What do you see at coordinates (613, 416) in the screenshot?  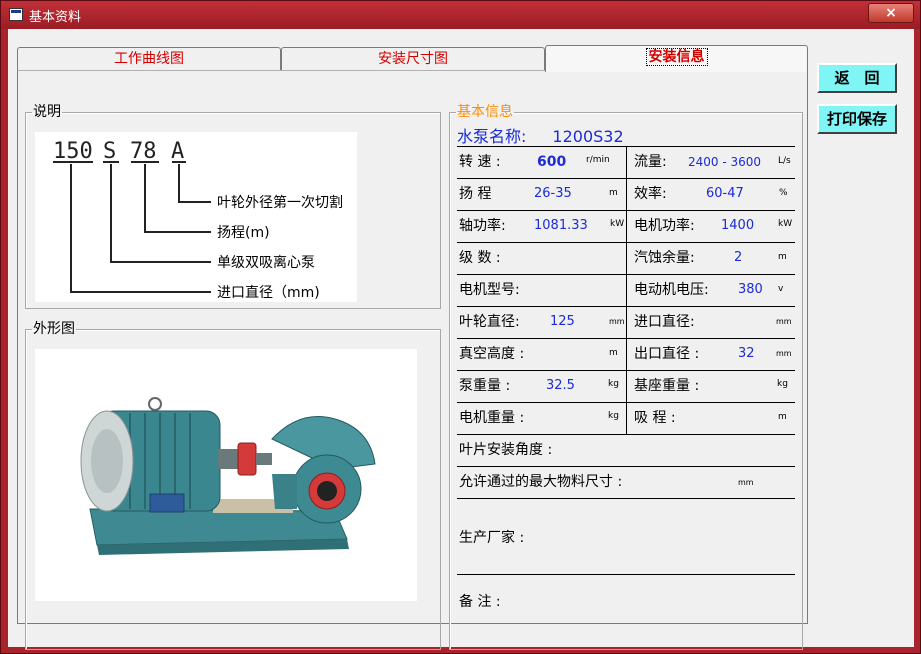 I see `motor-weight-unit: kg` at bounding box center [613, 416].